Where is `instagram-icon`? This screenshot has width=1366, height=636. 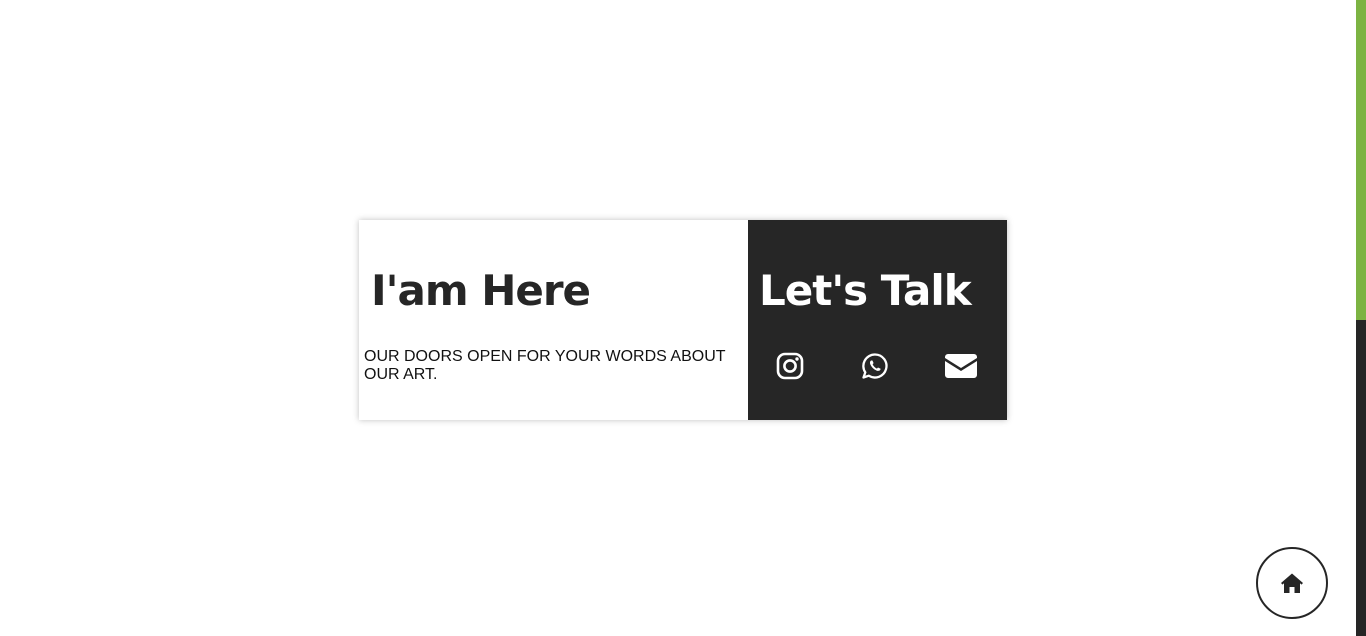 instagram-icon is located at coordinates (790, 366).